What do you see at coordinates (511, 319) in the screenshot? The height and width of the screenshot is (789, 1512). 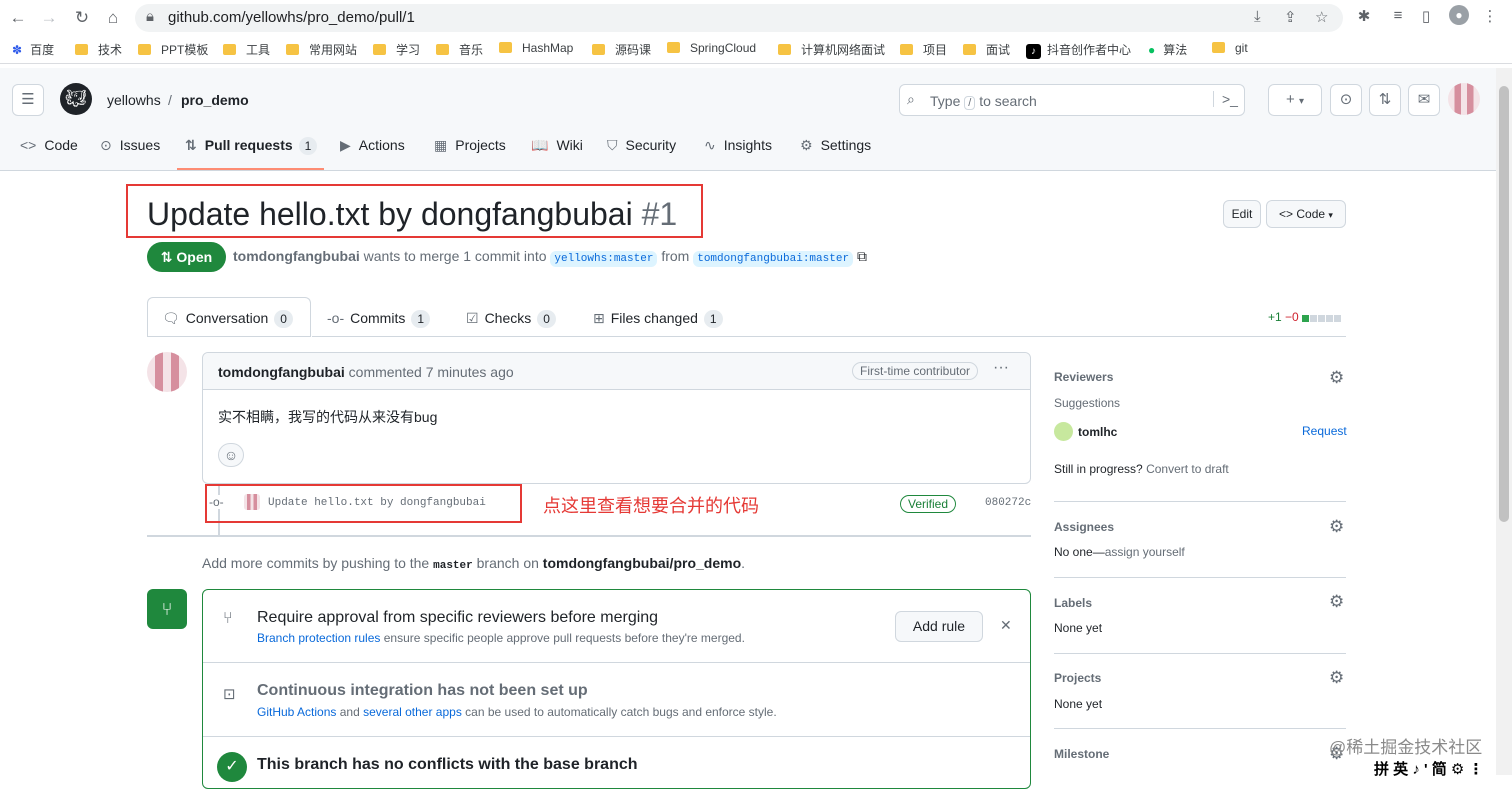 I see `tab-checks: ☑ Checks 0` at bounding box center [511, 319].